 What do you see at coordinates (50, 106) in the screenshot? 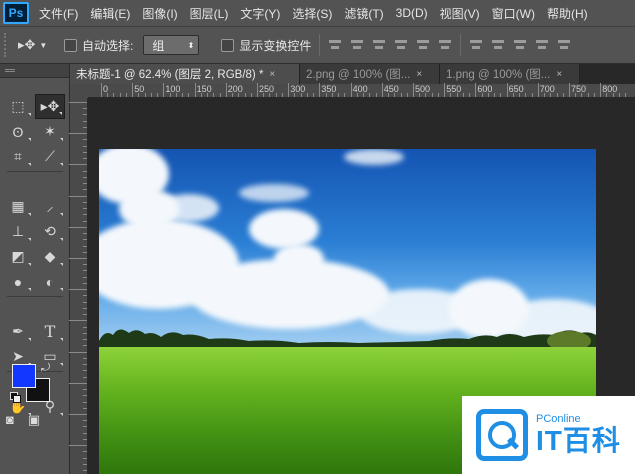
I see `move-tool-icon: ▸✥` at bounding box center [50, 106].